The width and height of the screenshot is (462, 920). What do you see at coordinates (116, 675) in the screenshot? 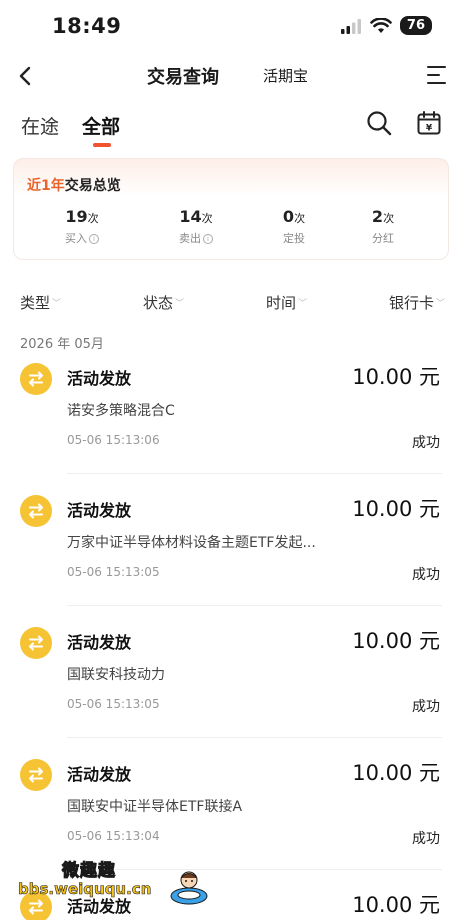
I see `record-fund-name: 国联安科技动力` at bounding box center [116, 675].